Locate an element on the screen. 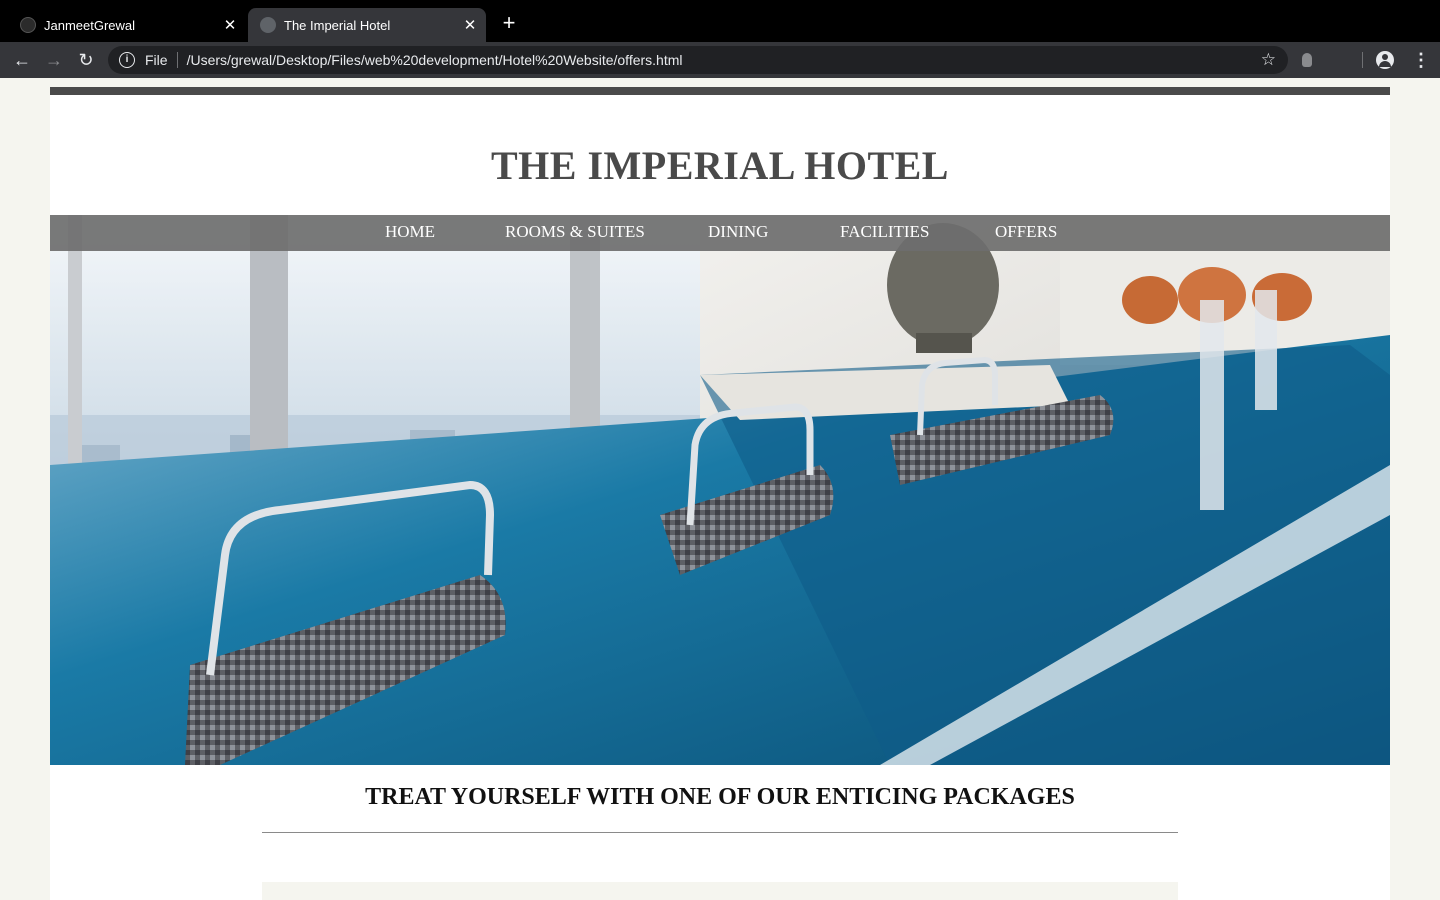 Image resolution: width=1440 pixels, height=900 pixels. reload-icon: ↻ is located at coordinates (86, 60).